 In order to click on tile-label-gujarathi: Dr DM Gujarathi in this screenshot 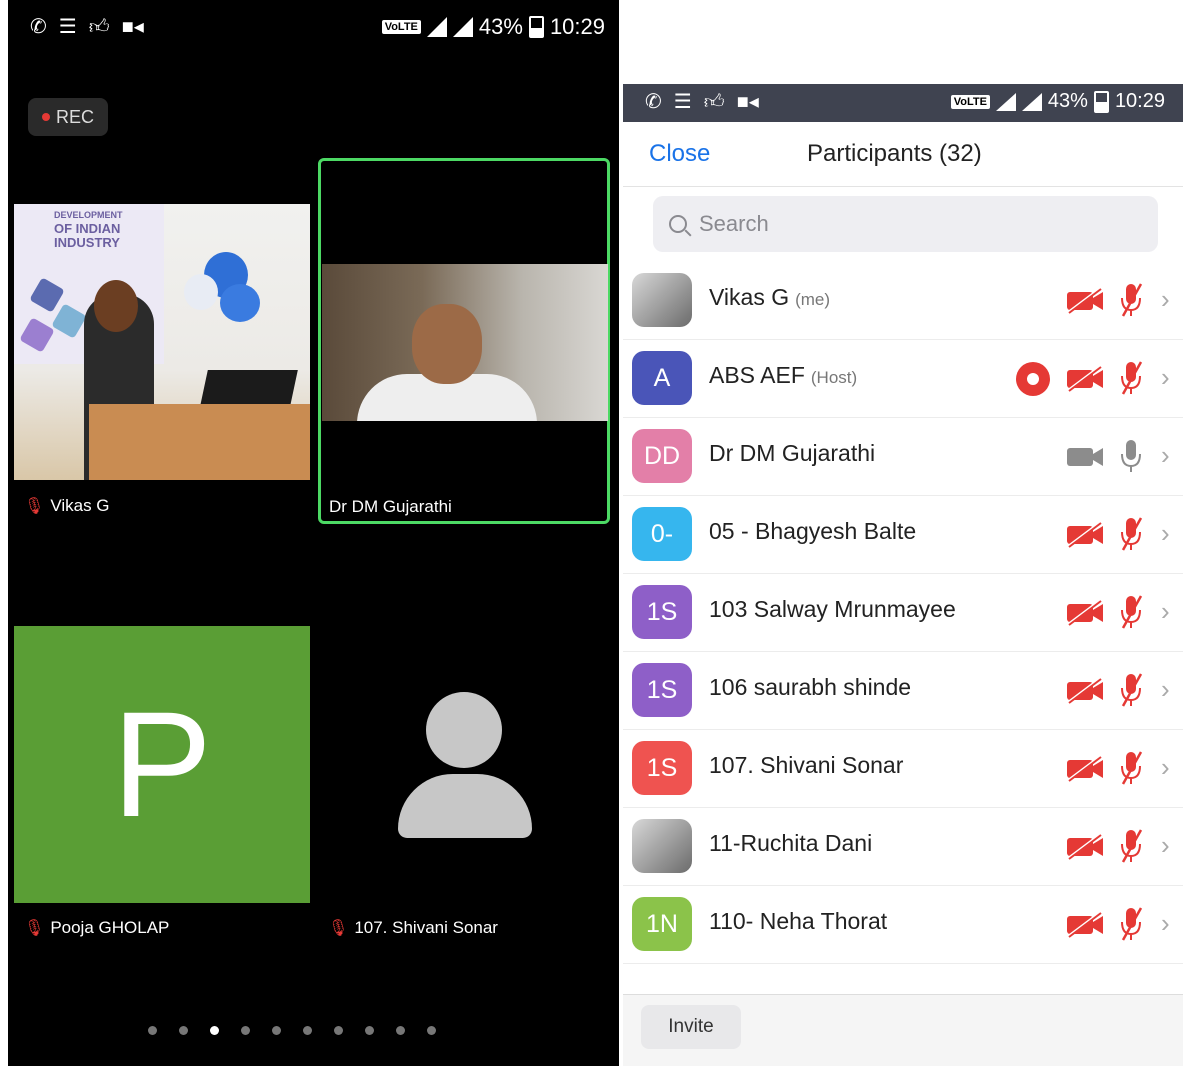, I will do `click(390, 507)`.